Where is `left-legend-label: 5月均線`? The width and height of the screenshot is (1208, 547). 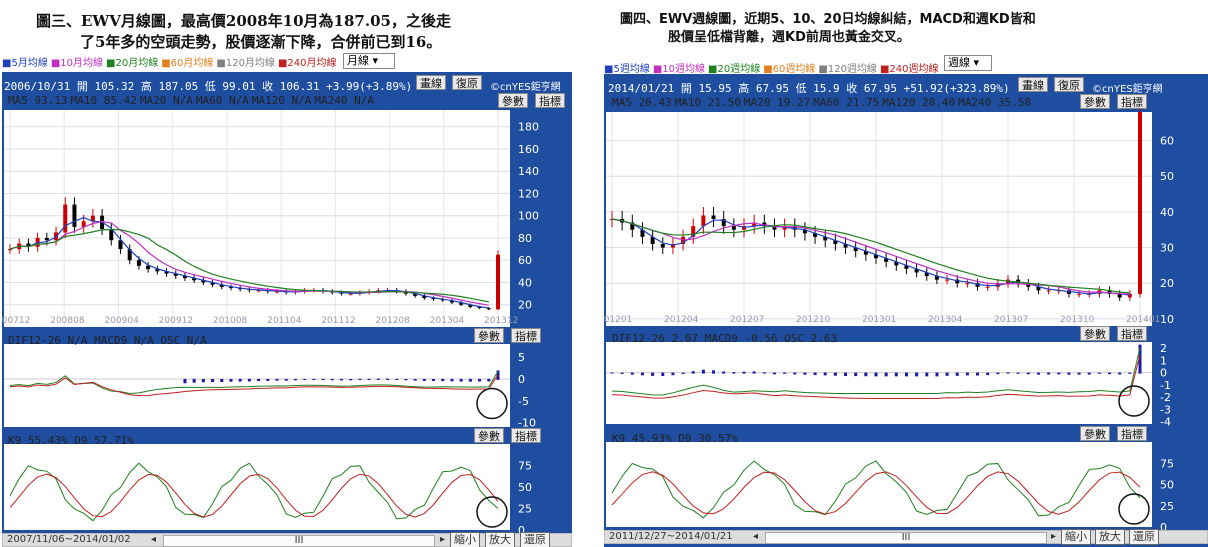
left-legend-label: 5月均線 is located at coordinates (29, 63).